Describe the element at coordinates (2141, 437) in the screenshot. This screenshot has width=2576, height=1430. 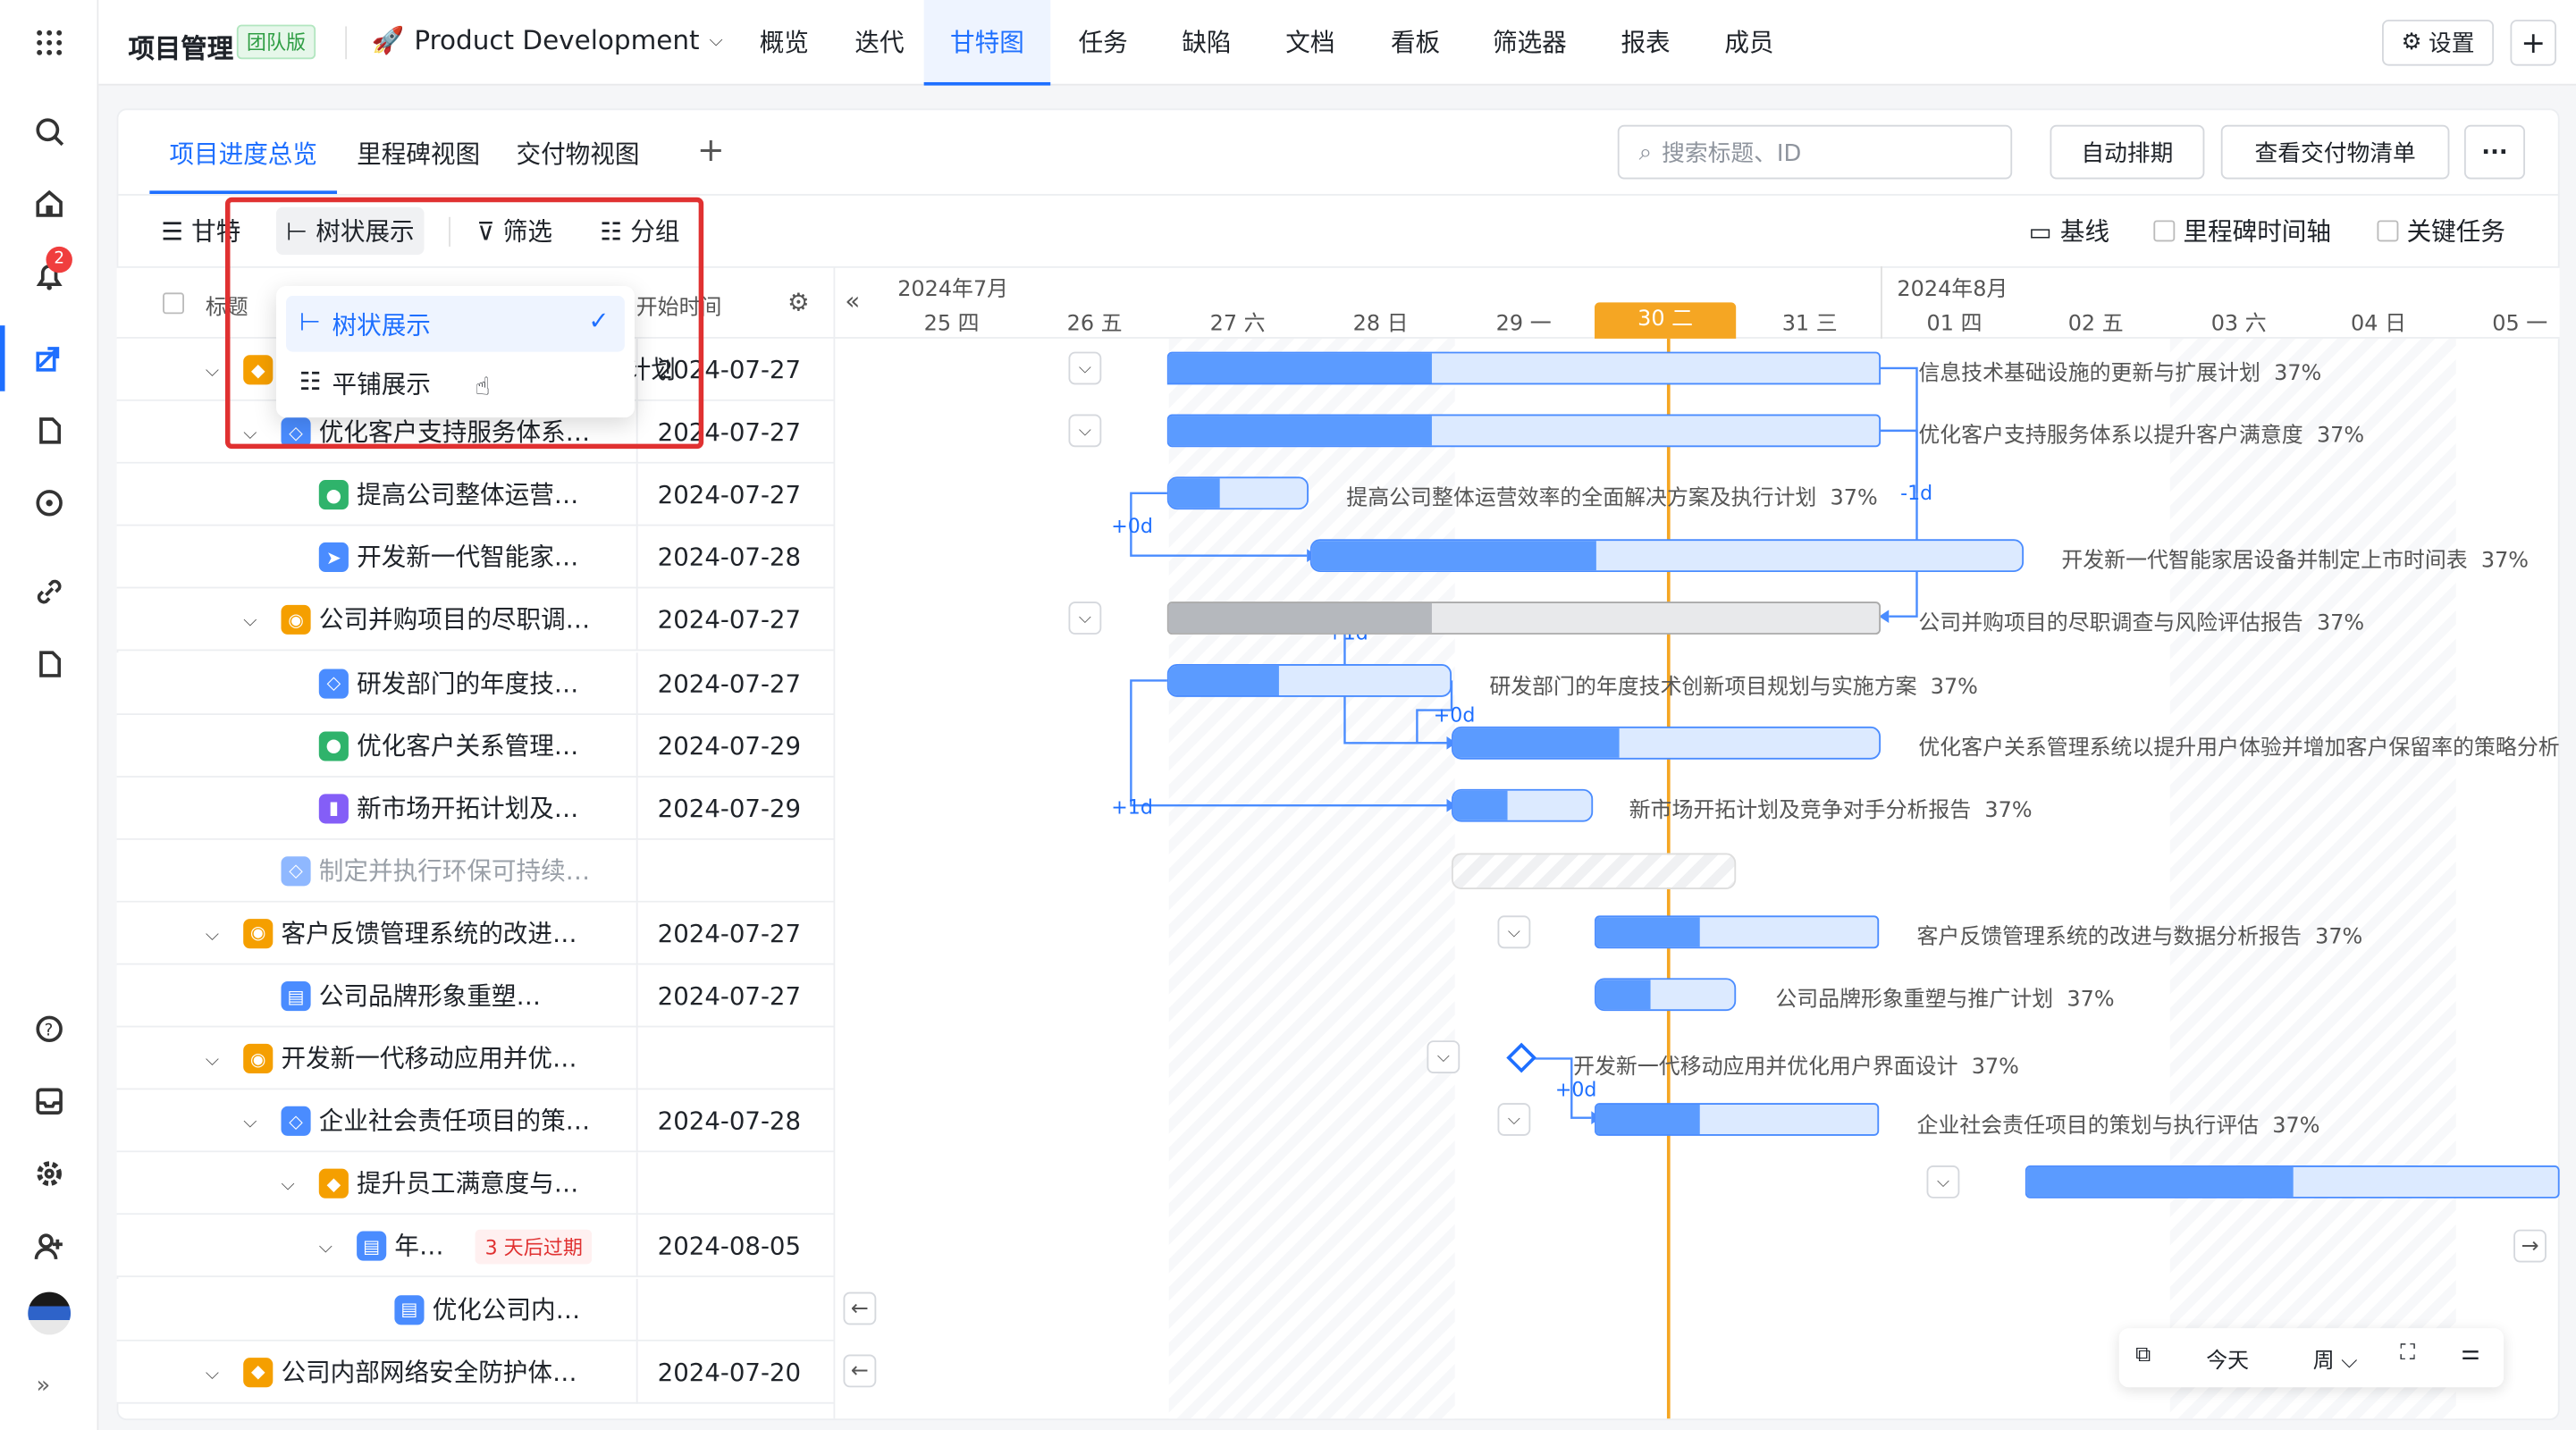
I see `bar-label: 优化客户支持服务体系以提升客户满意度 37%` at that location.